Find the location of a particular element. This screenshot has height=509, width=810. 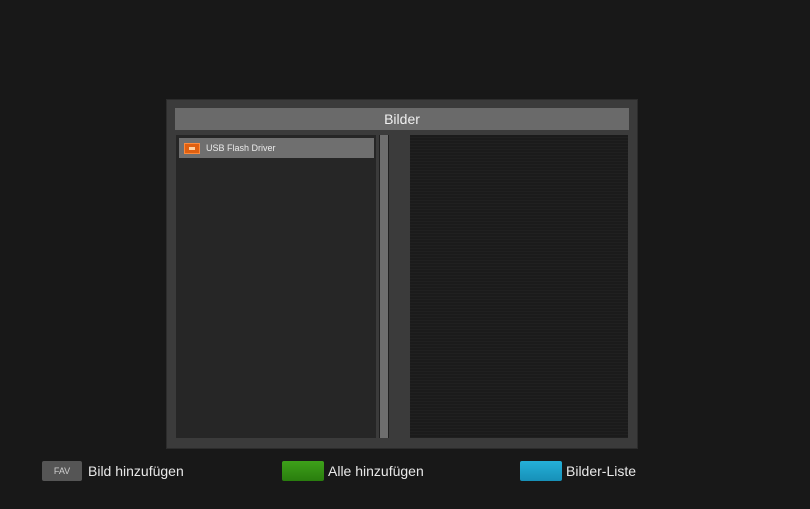

hint-picture-list: Bilder-Liste is located at coordinates (578, 471).